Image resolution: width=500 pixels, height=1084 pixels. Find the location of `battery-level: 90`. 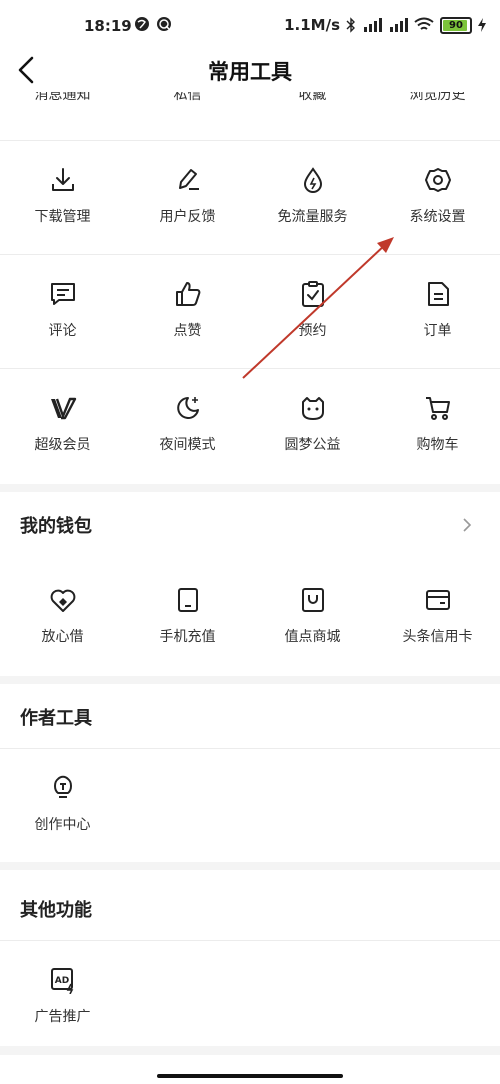

battery-level: 90 is located at coordinates (456, 25).